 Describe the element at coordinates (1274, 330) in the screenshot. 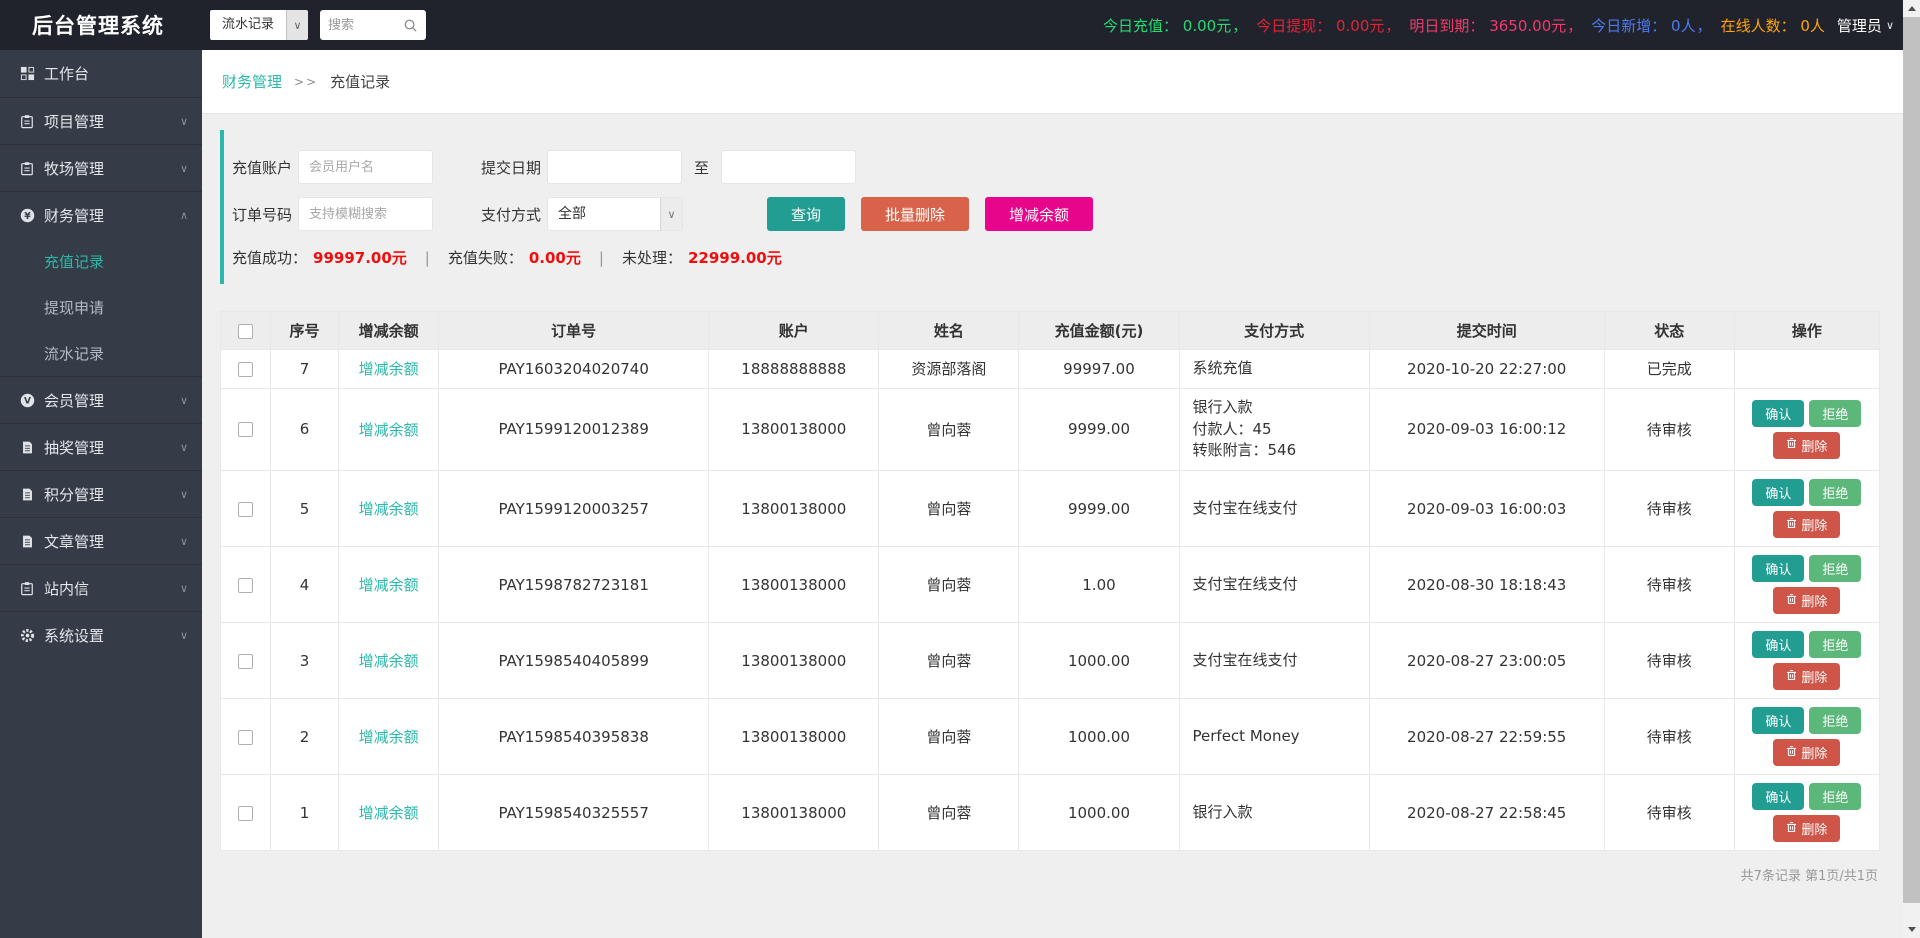

I see `table-header-cell: 支付方式` at that location.